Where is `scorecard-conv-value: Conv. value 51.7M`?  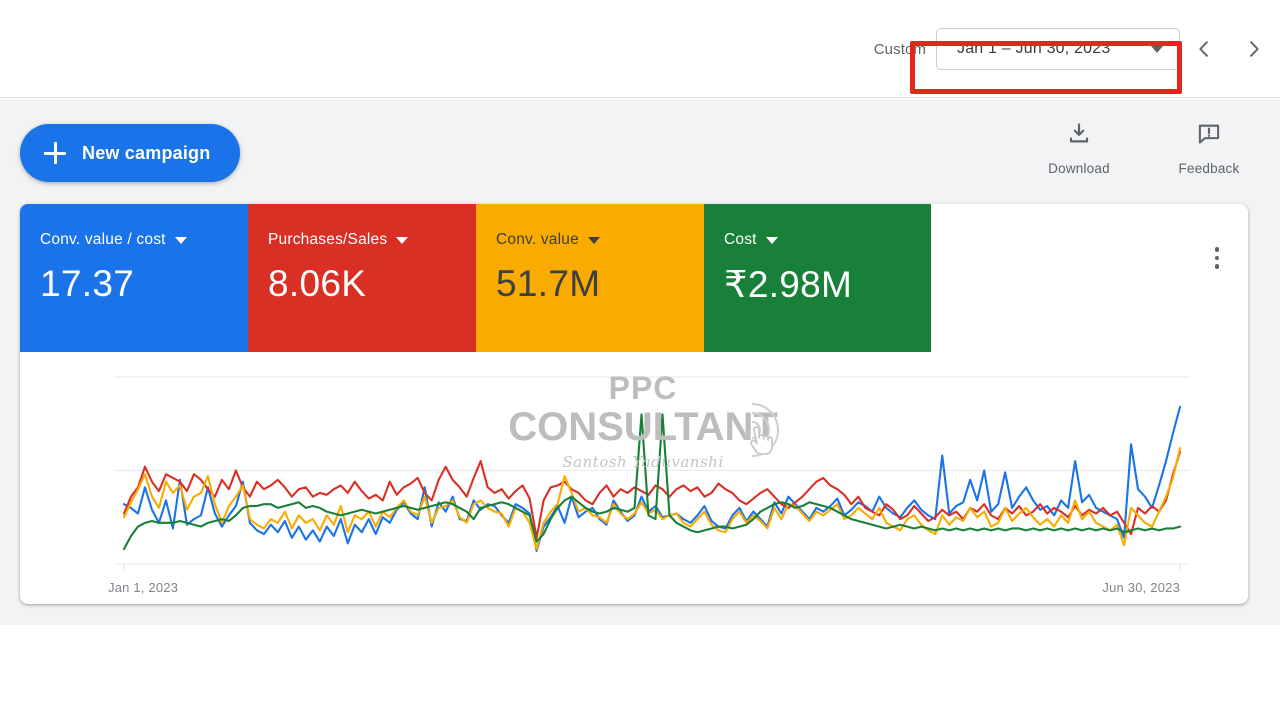
scorecard-conv-value: Conv. value 51.7M is located at coordinates (590, 278).